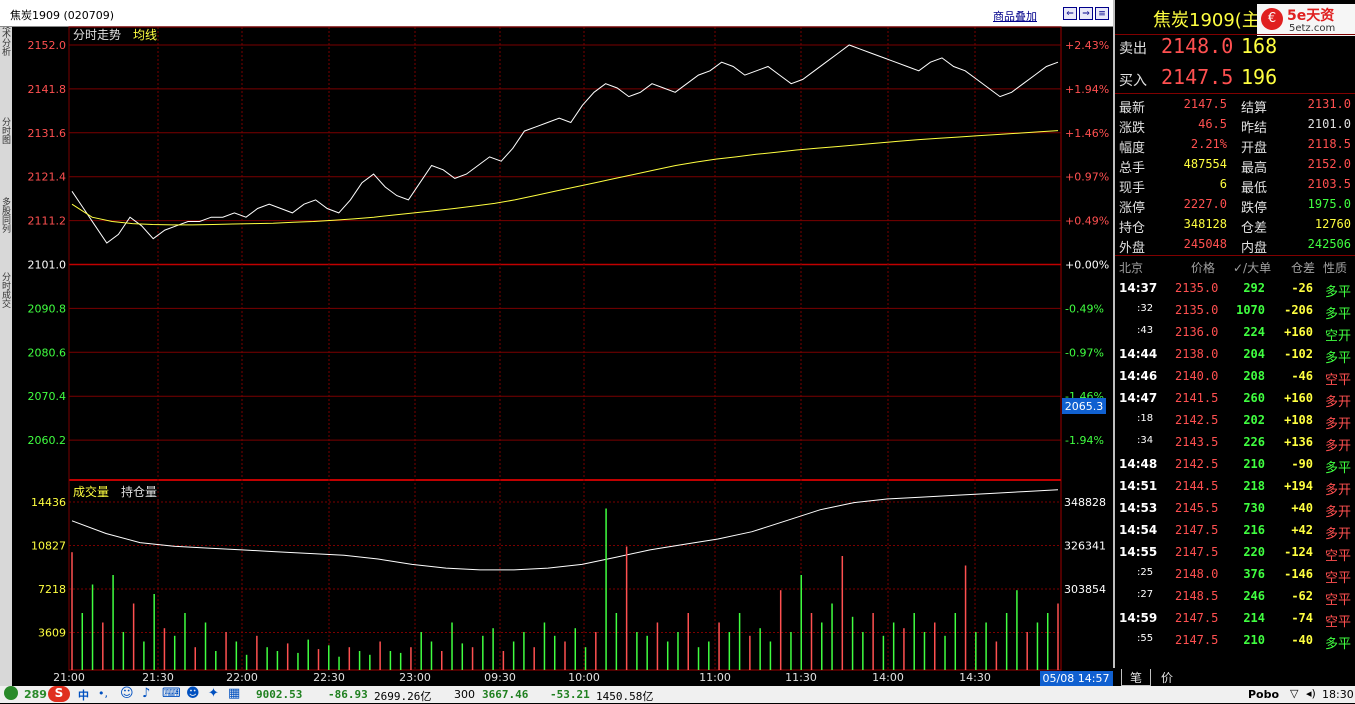 This screenshot has height=704, width=1355. What do you see at coordinates (1235, 641) in the screenshot?
I see `trade-row: :55 2147.5 210 -40 多平` at bounding box center [1235, 641].